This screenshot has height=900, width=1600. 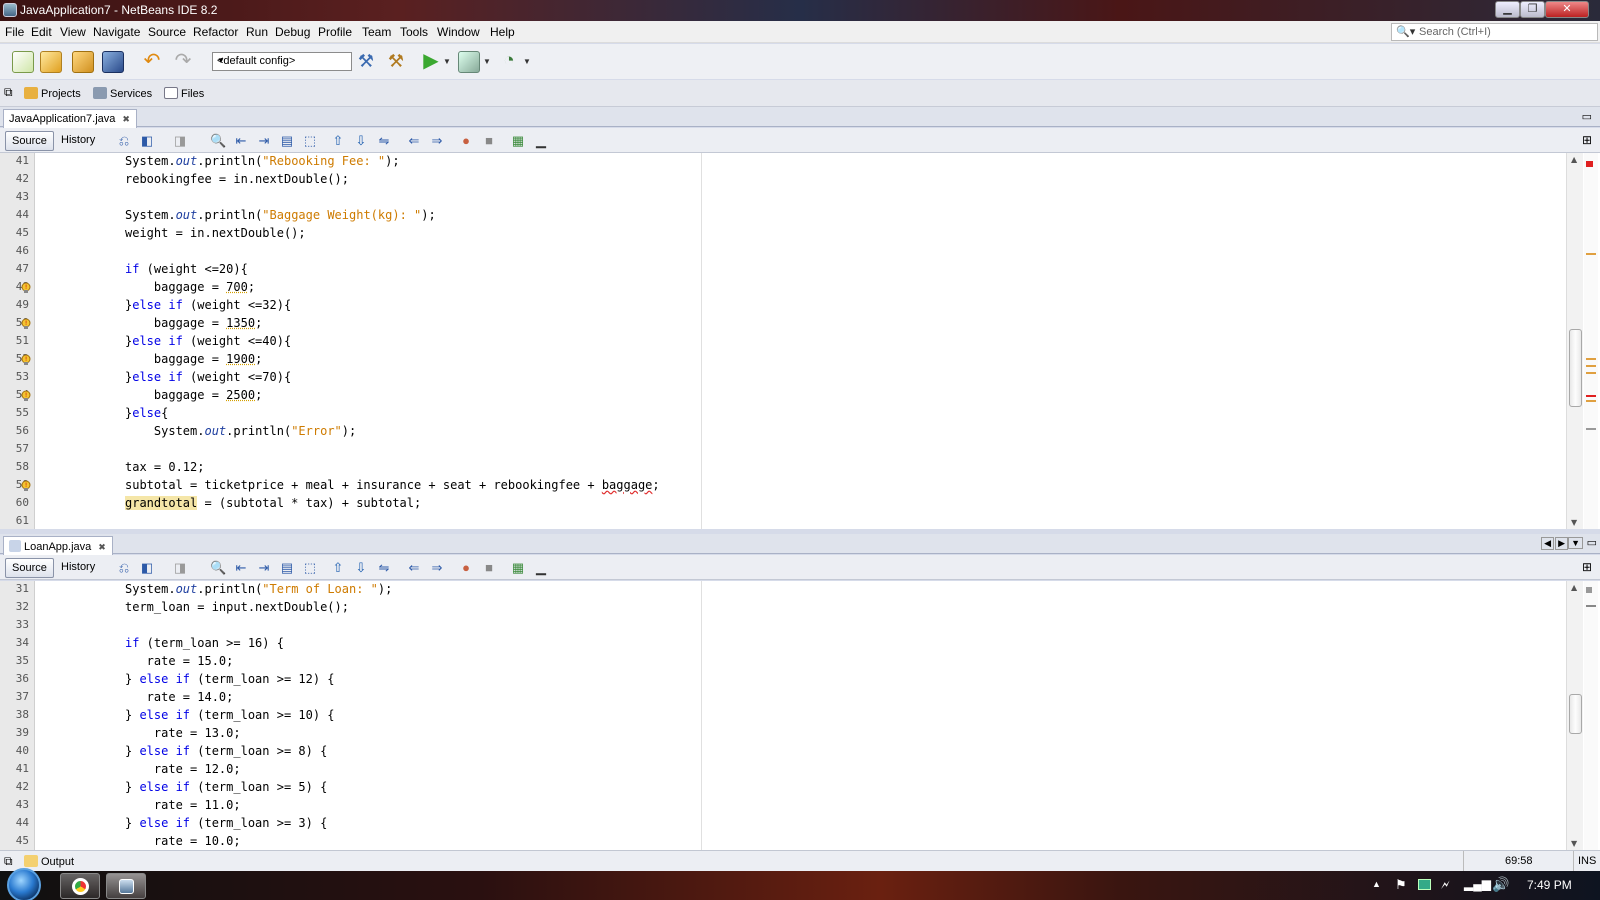 What do you see at coordinates (23, 62) in the screenshot?
I see `new-file-icon` at bounding box center [23, 62].